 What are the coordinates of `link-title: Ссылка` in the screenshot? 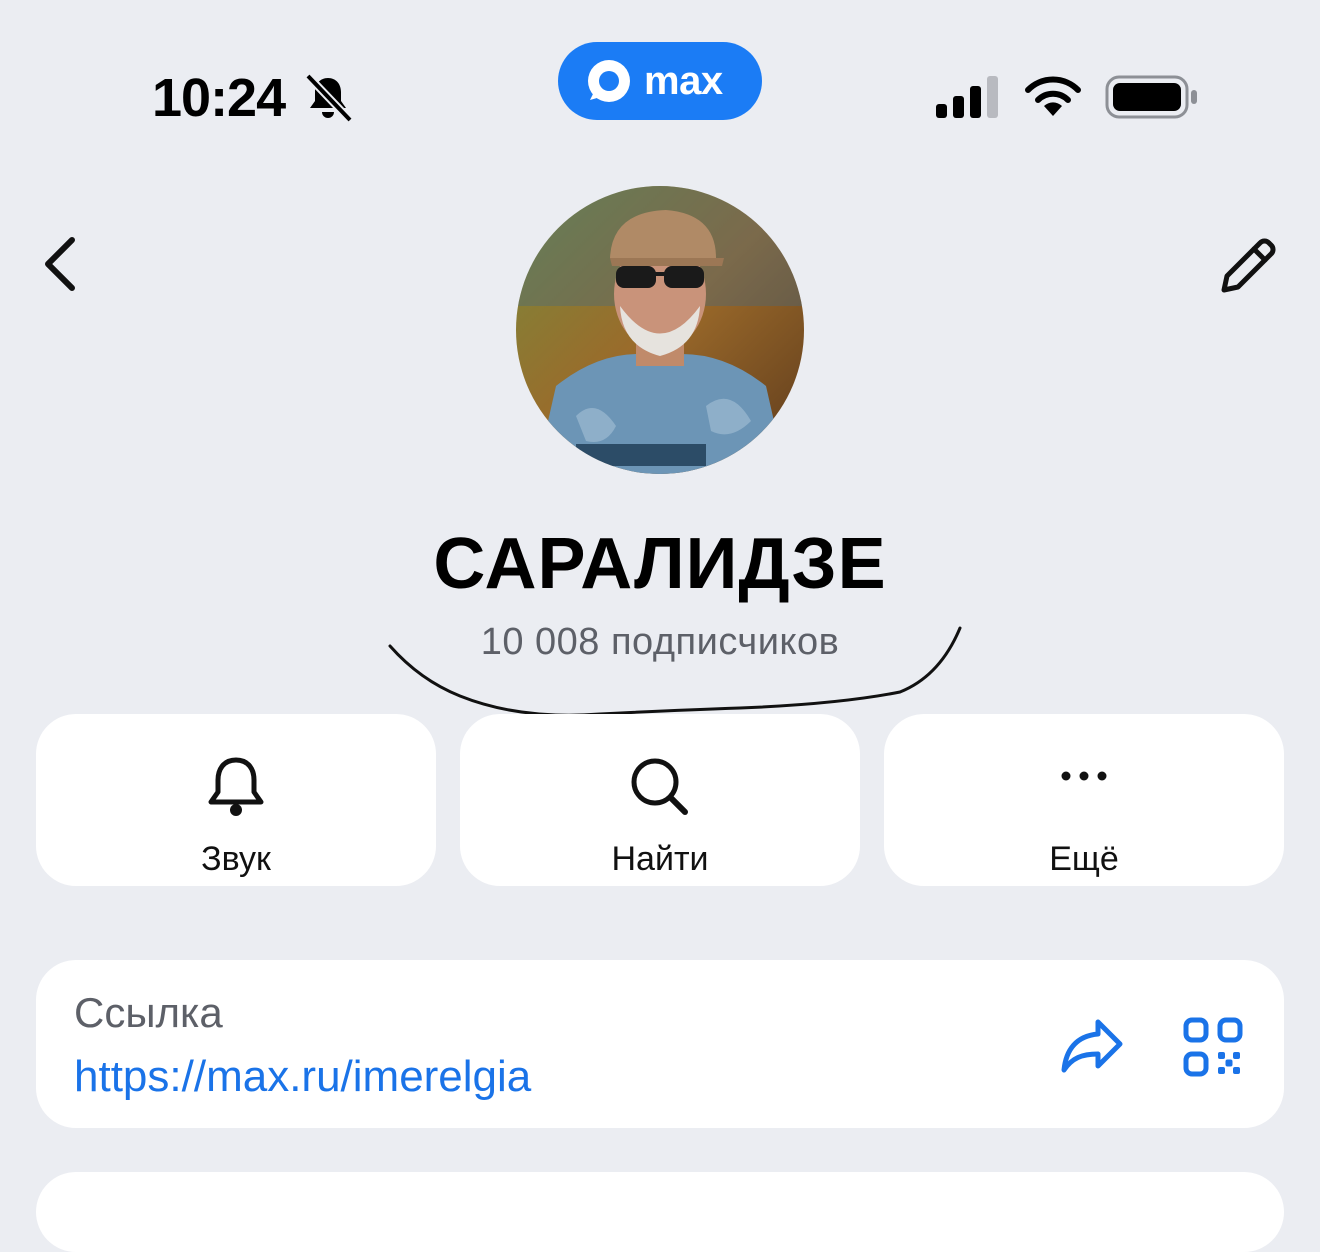 It's located at (148, 1012).